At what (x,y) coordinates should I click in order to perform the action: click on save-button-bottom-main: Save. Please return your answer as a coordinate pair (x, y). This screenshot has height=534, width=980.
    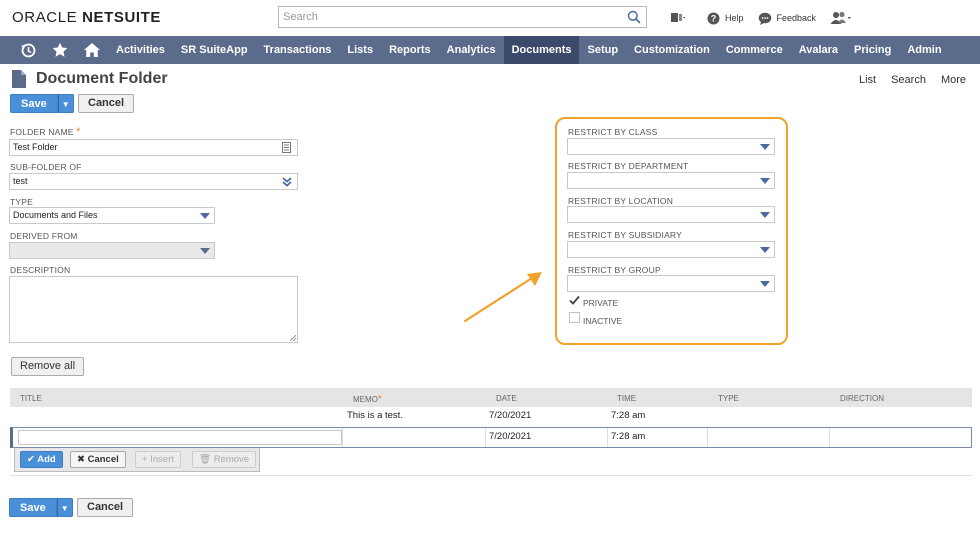
    Looking at the image, I should click on (33, 507).